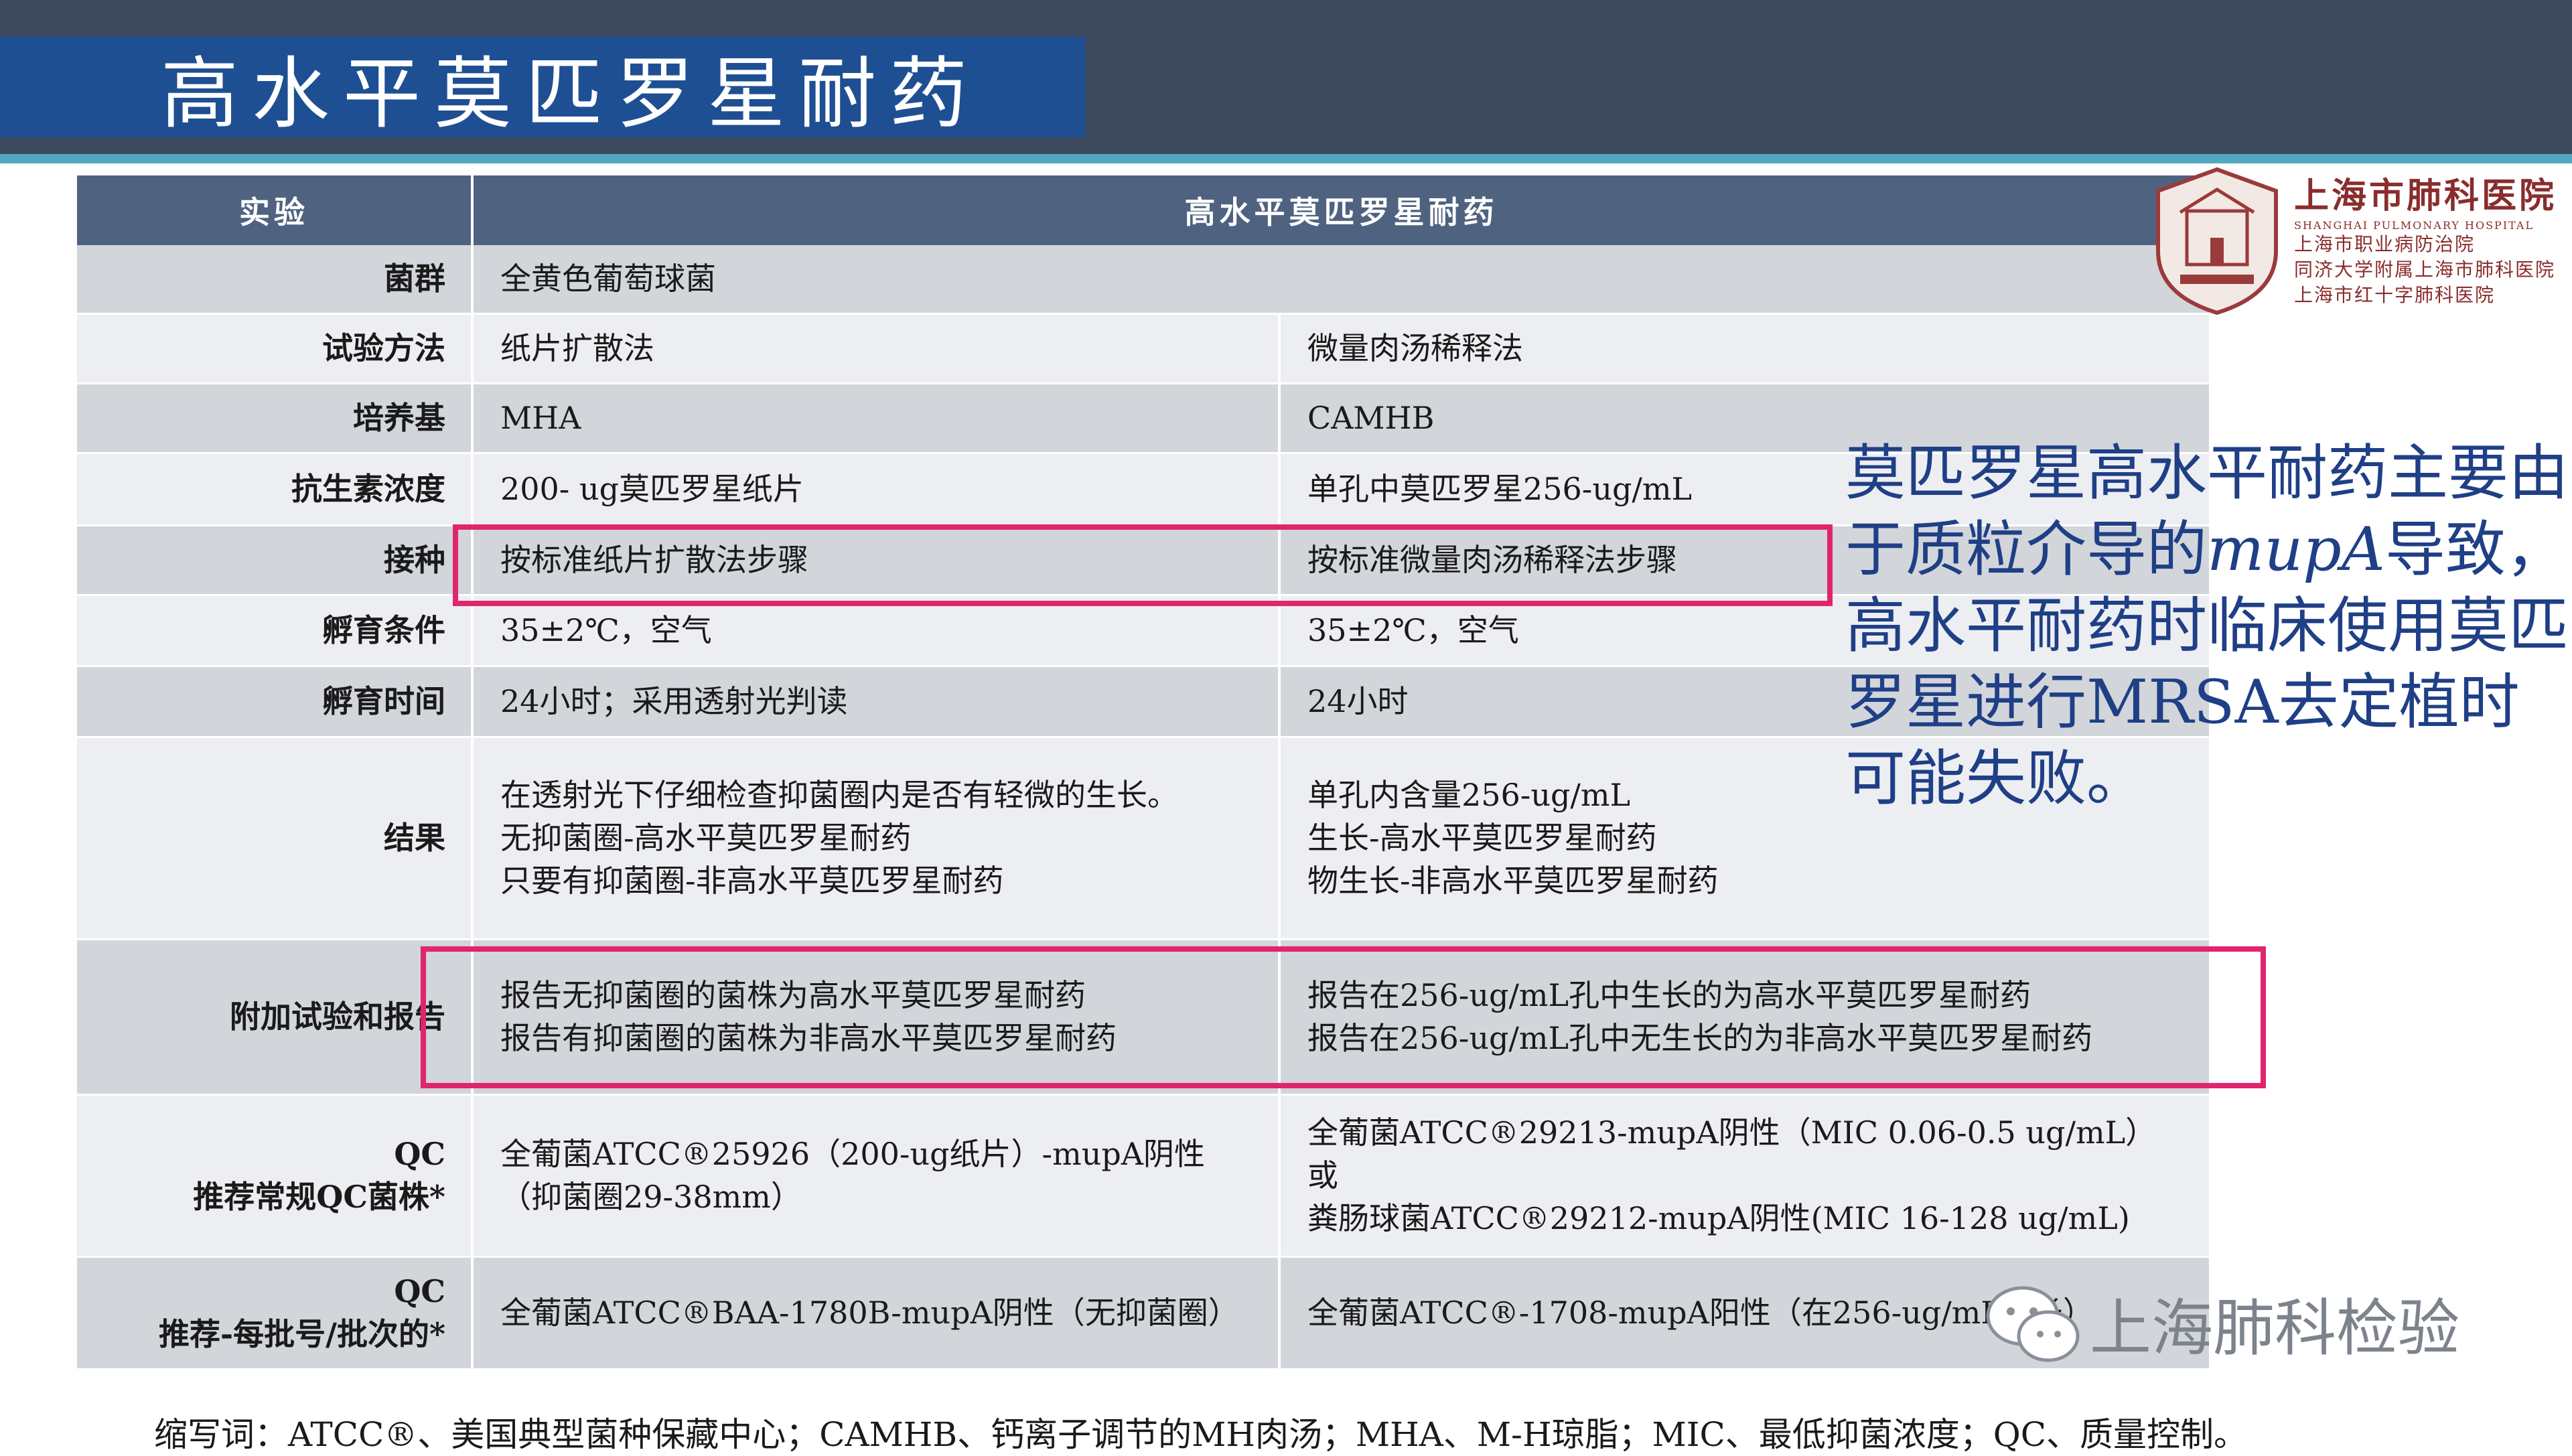  What do you see at coordinates (275, 1313) in the screenshot?
I see `row-label: QC 推荐-每批号/批次的*` at bounding box center [275, 1313].